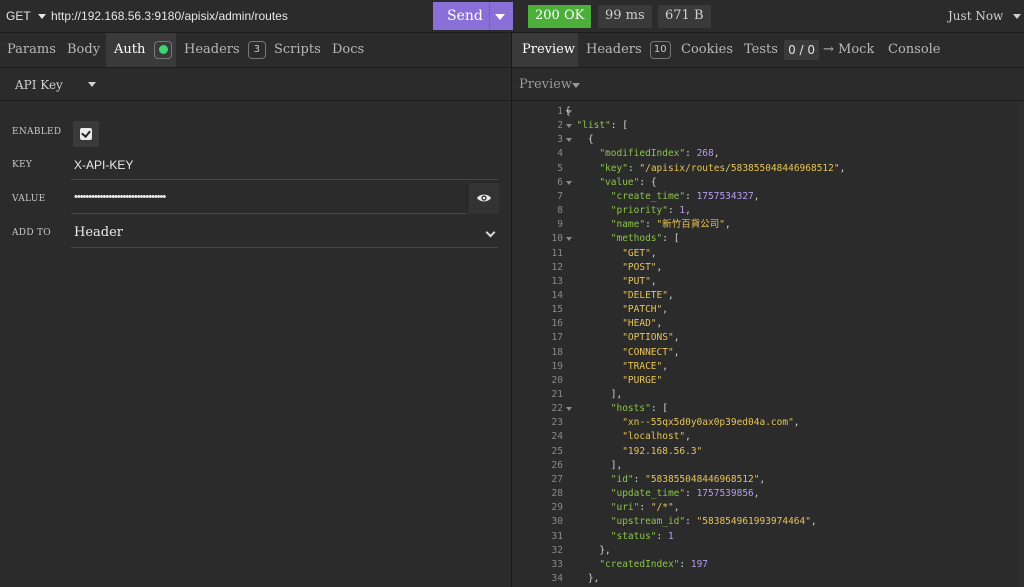  Describe the element at coordinates (660, 49) in the screenshot. I see `response-headers-count-badge: 10` at that location.